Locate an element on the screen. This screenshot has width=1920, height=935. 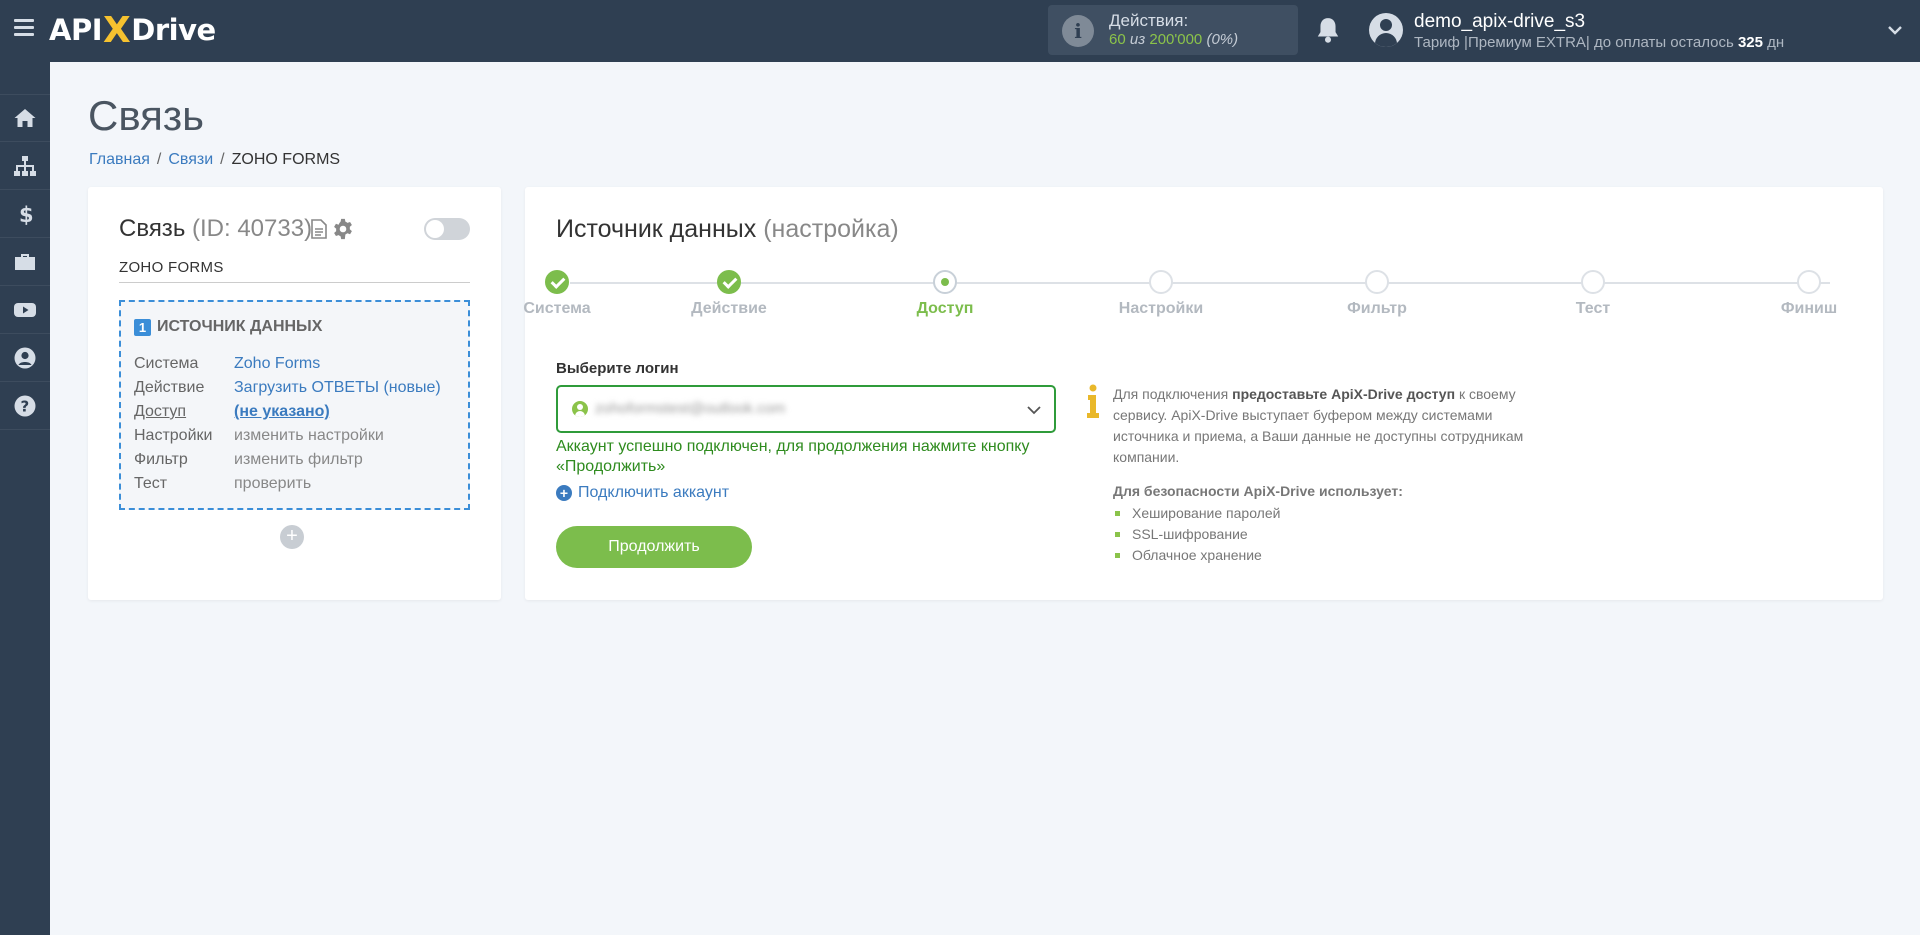
row-value-action: Загрузить ОТВЕТЫ (новые) is located at coordinates (337, 387).